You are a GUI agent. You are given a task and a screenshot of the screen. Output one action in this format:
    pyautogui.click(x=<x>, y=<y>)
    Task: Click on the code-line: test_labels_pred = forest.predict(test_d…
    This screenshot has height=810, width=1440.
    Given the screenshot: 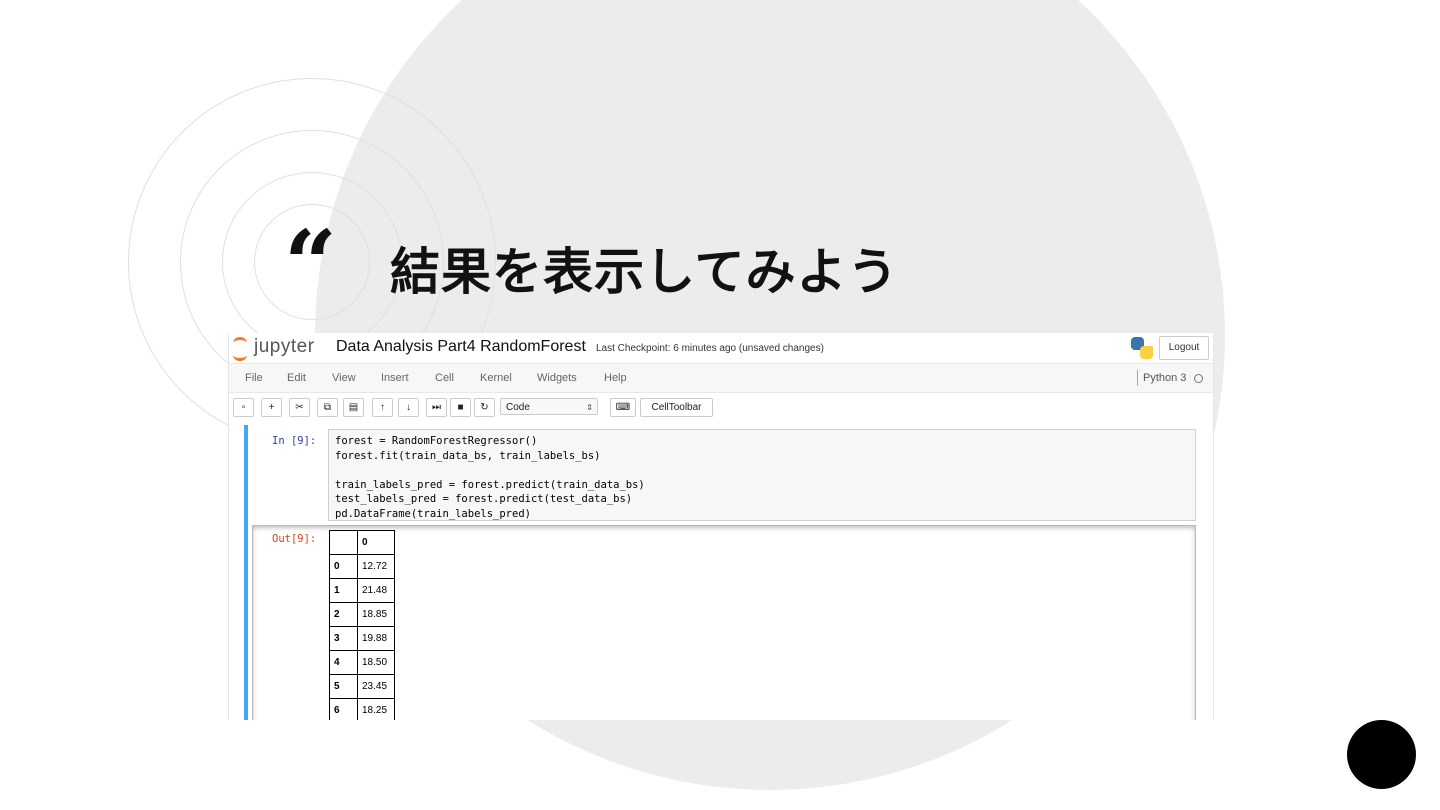 What is the action you would take?
    pyautogui.click(x=484, y=499)
    